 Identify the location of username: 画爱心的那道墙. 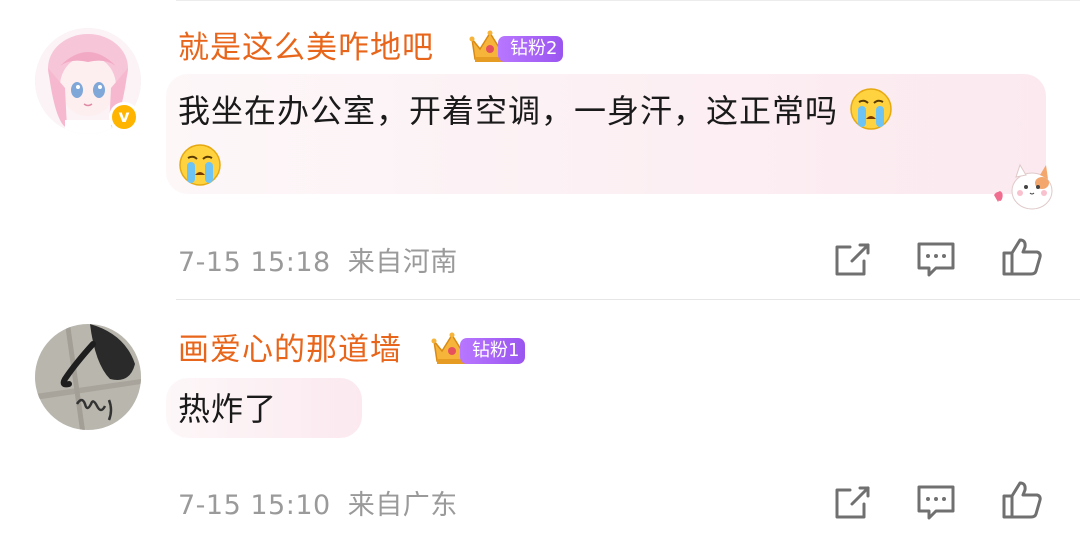
(290, 350).